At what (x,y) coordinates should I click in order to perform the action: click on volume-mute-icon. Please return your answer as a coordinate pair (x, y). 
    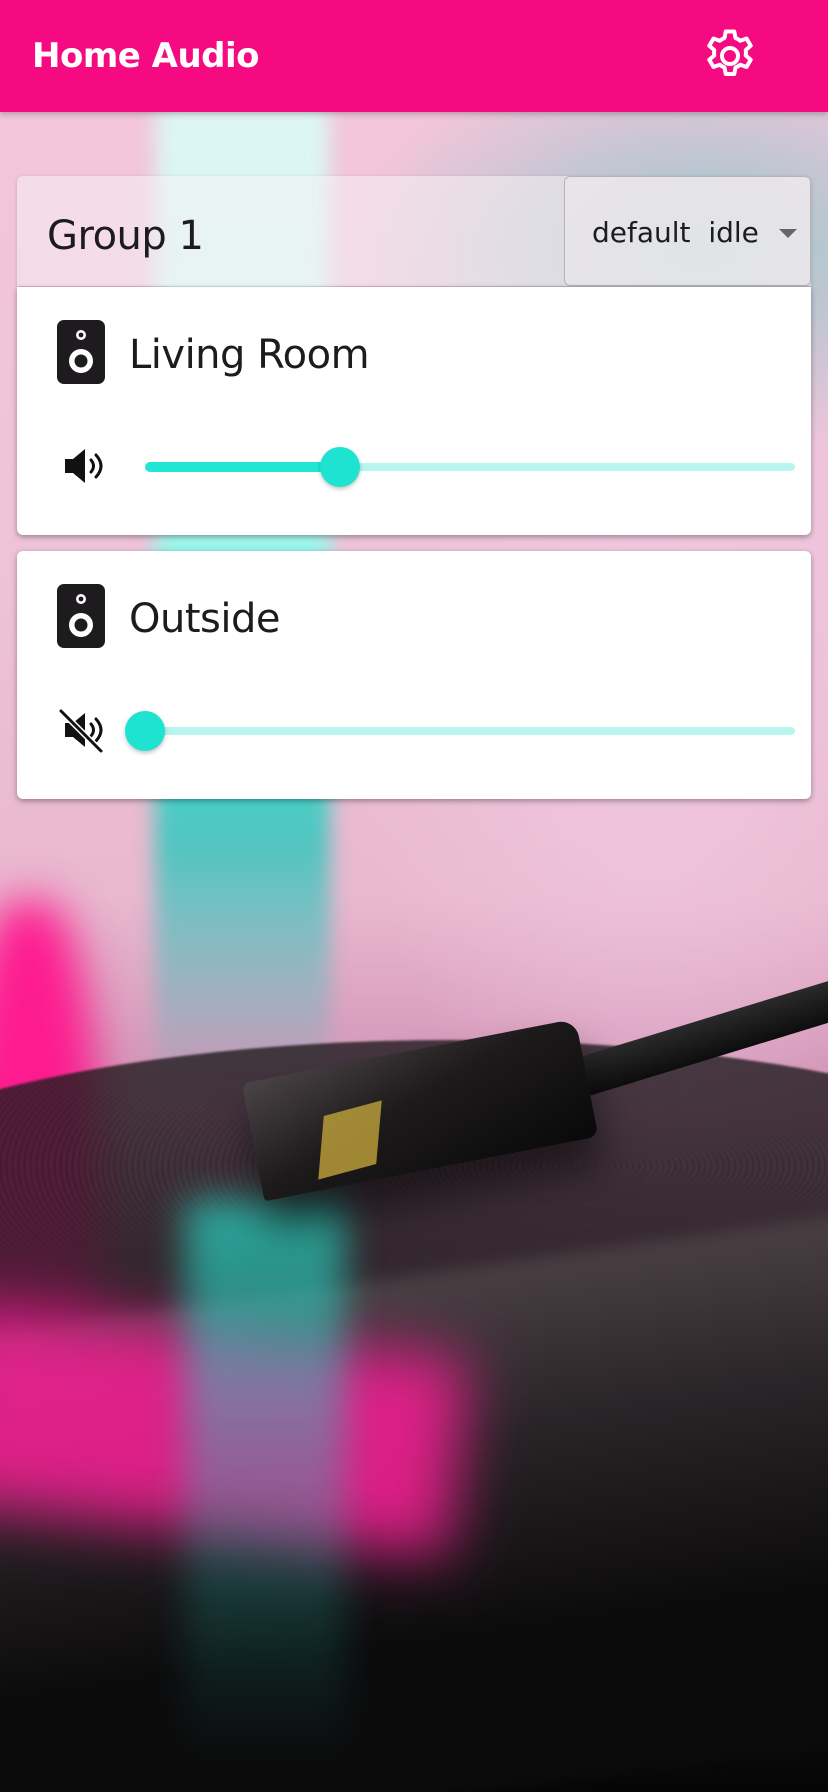
    Looking at the image, I should click on (82, 730).